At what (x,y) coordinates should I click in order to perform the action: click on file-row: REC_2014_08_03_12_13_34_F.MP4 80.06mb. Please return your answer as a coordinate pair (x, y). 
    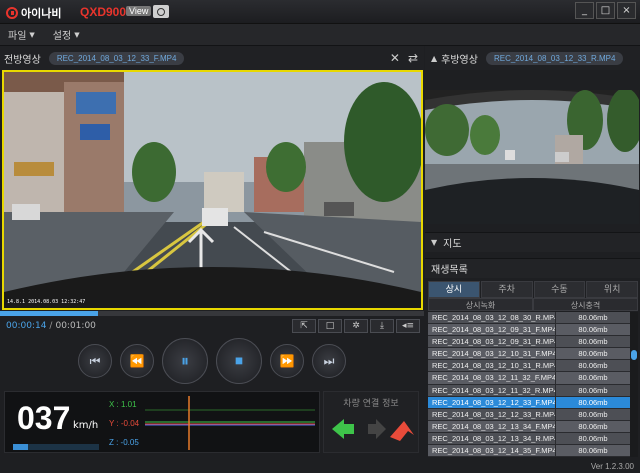
    Looking at the image, I should click on (529, 426).